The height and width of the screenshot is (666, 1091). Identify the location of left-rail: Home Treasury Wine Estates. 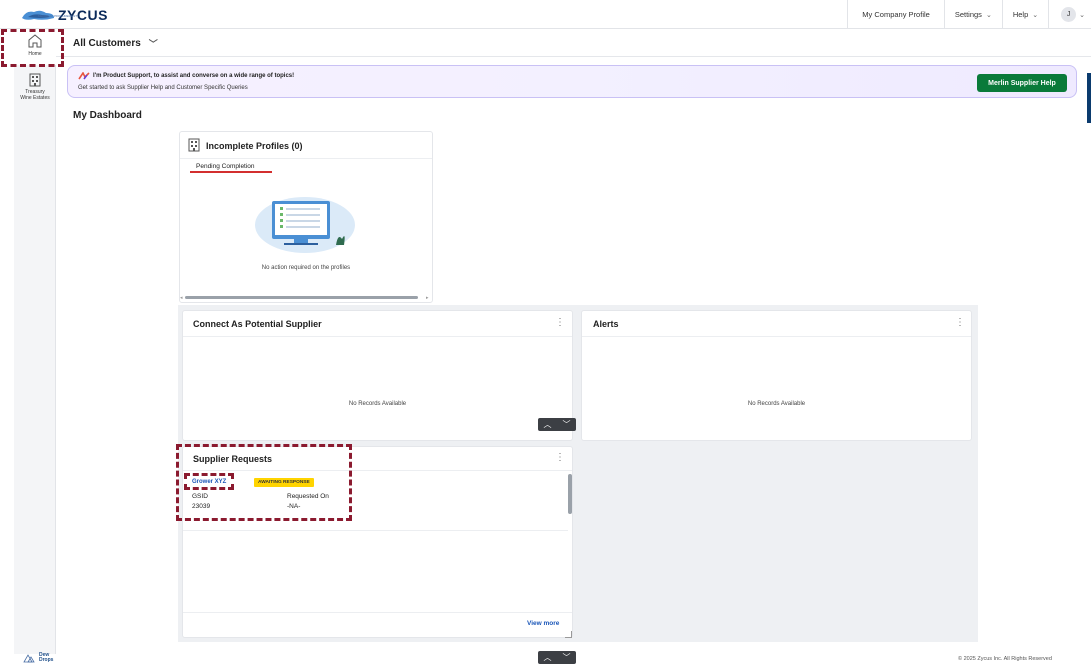
(35, 341).